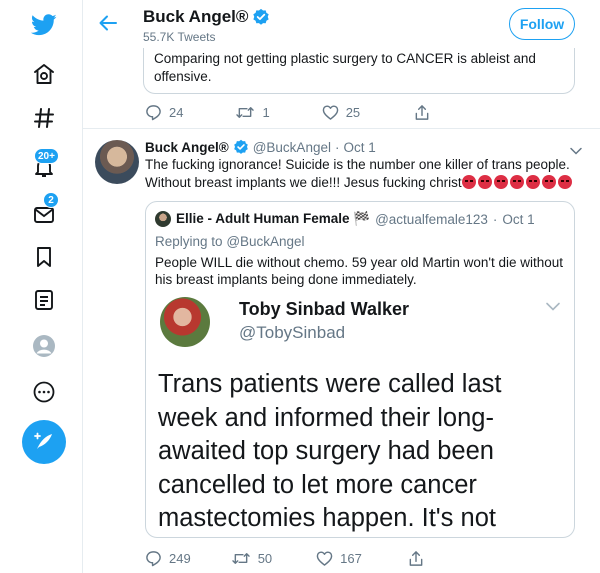  What do you see at coordinates (339, 558) in the screenshot?
I see `like-button: 167` at bounding box center [339, 558].